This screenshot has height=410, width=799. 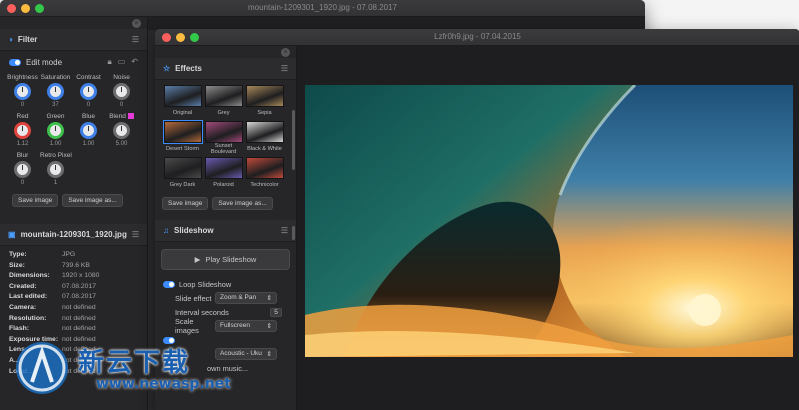 I want to click on effect-tile: Technicolor, so click(x=264, y=174).